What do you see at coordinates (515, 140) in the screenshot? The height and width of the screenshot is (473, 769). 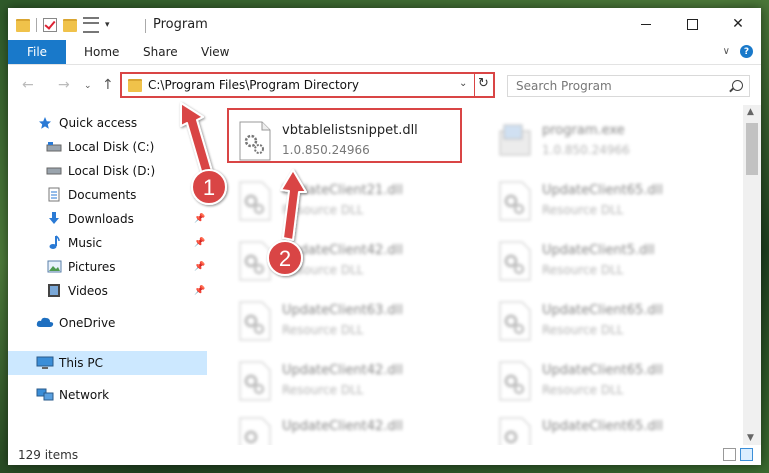 I see `exe-file-icon` at bounding box center [515, 140].